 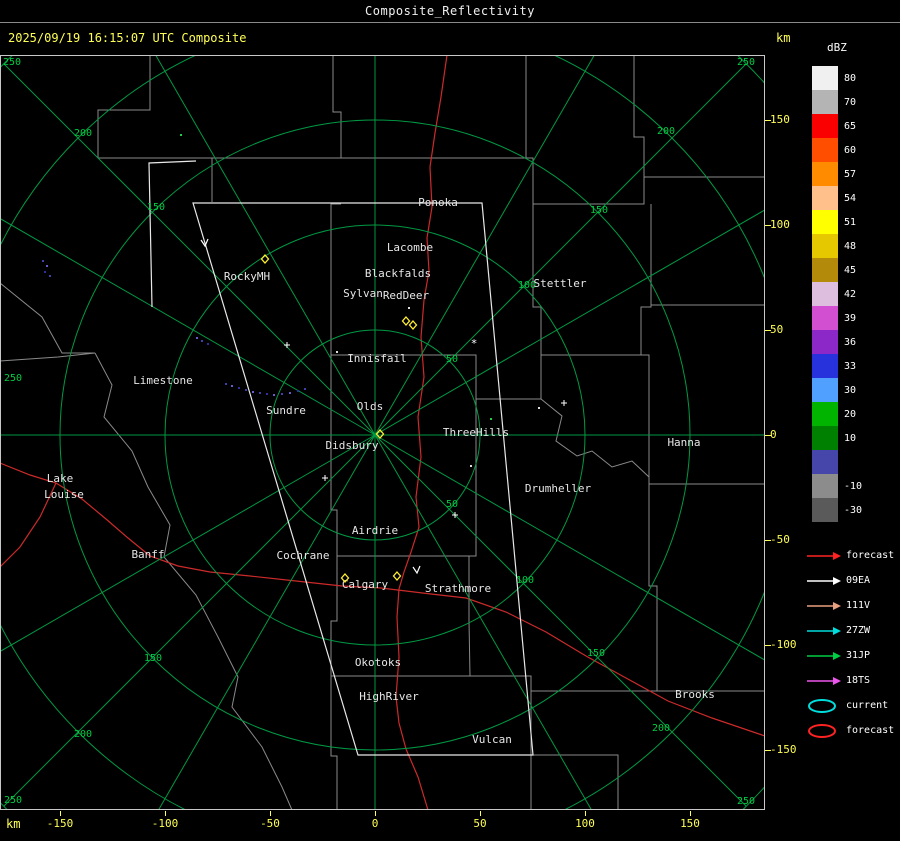 I want to click on colorbar-segment-label: 30, so click(x=850, y=390).